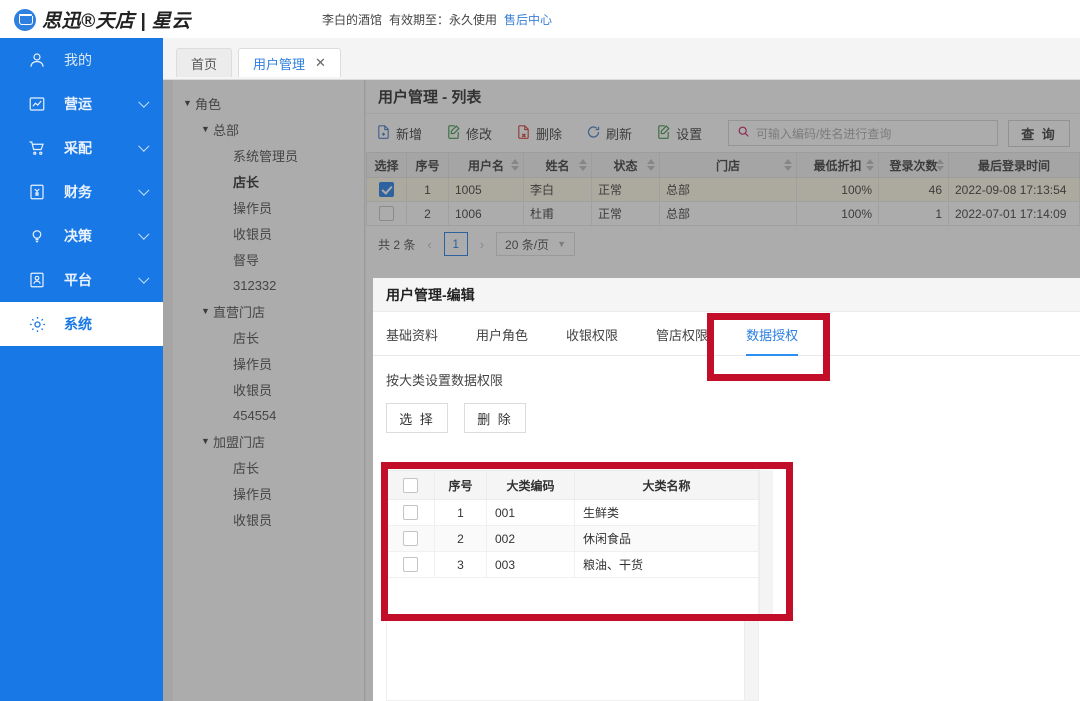  I want to click on edit-panel-title: 用户管理-编辑, so click(726, 295).